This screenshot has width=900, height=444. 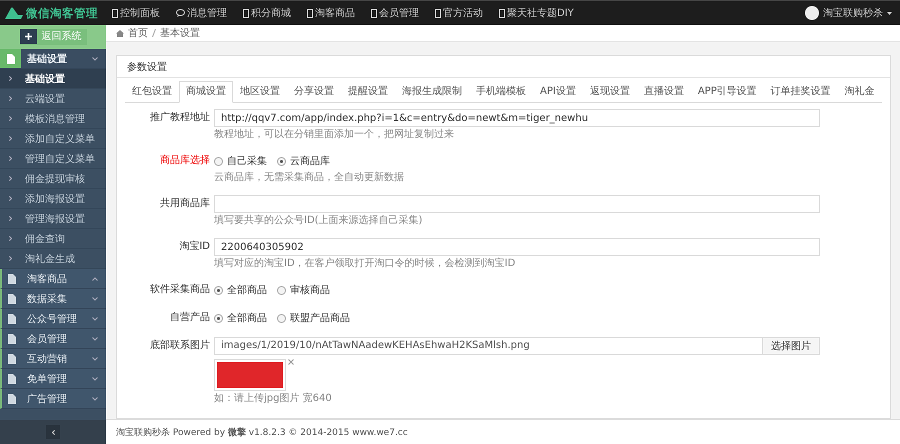 I want to click on avatar-icon, so click(x=812, y=13).